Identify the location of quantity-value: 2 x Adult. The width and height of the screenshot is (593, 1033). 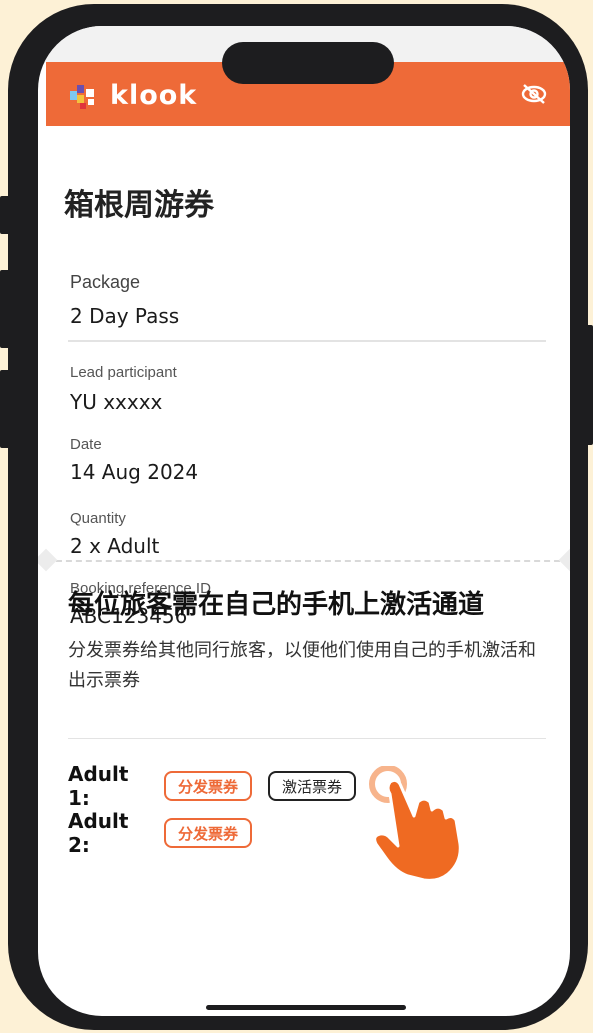
(115, 546).